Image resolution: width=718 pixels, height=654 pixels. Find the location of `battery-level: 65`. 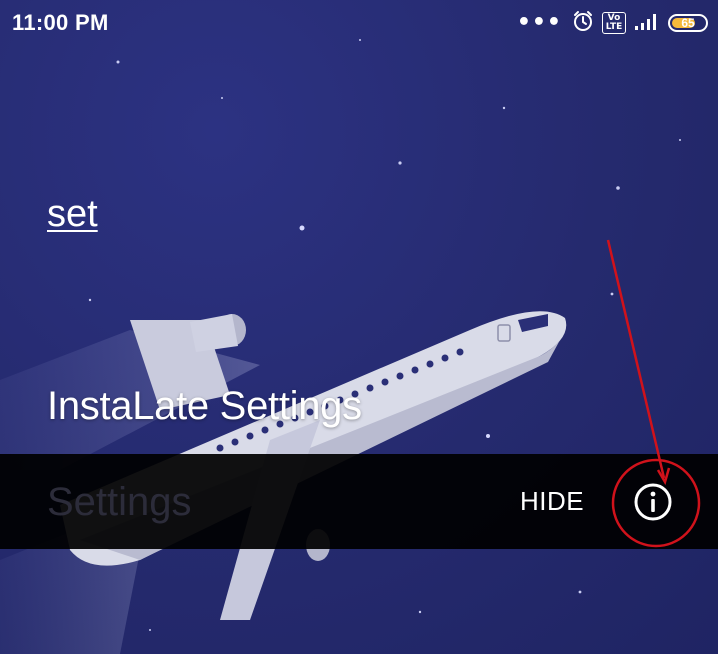

battery-level: 65 is located at coordinates (688, 23).